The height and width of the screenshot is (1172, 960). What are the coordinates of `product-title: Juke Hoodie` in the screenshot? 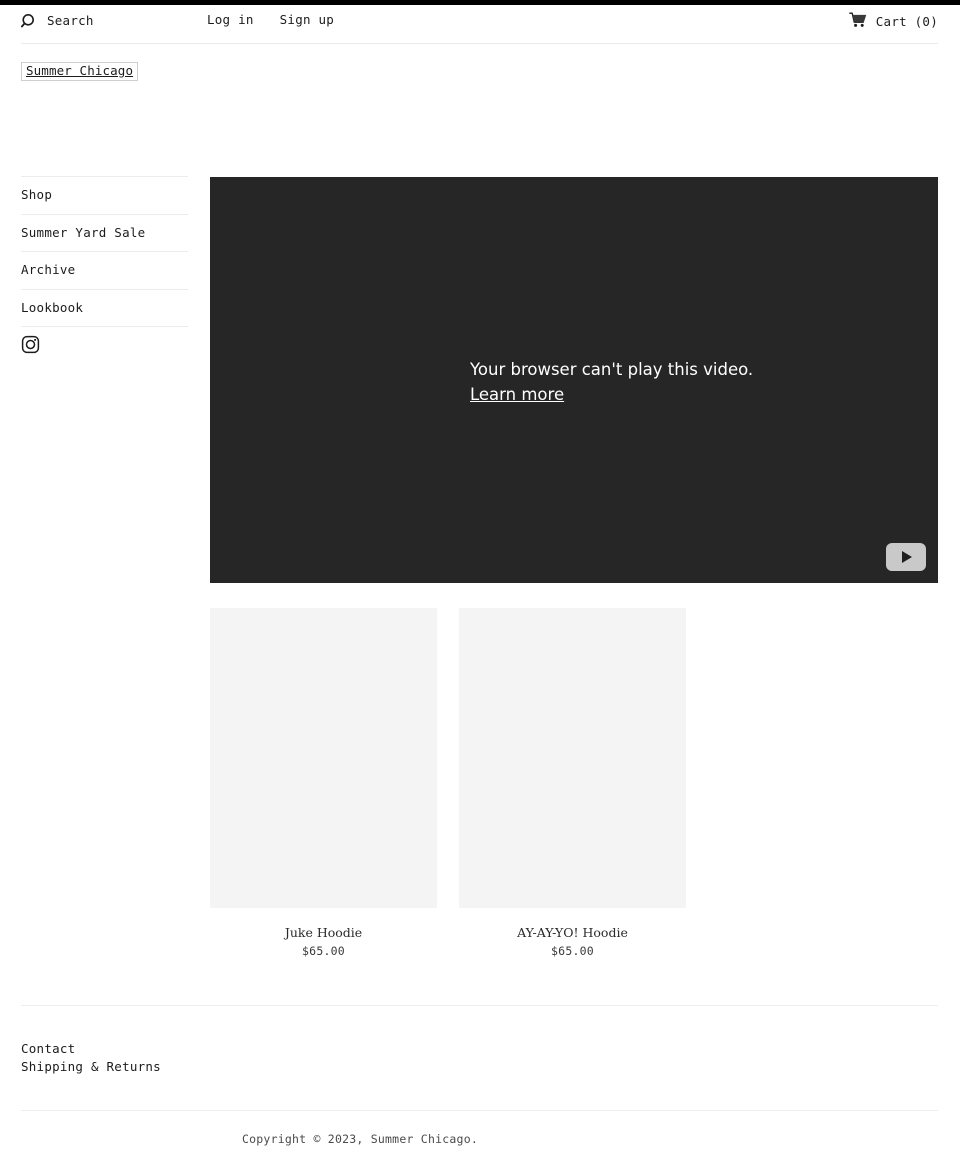 It's located at (323, 932).